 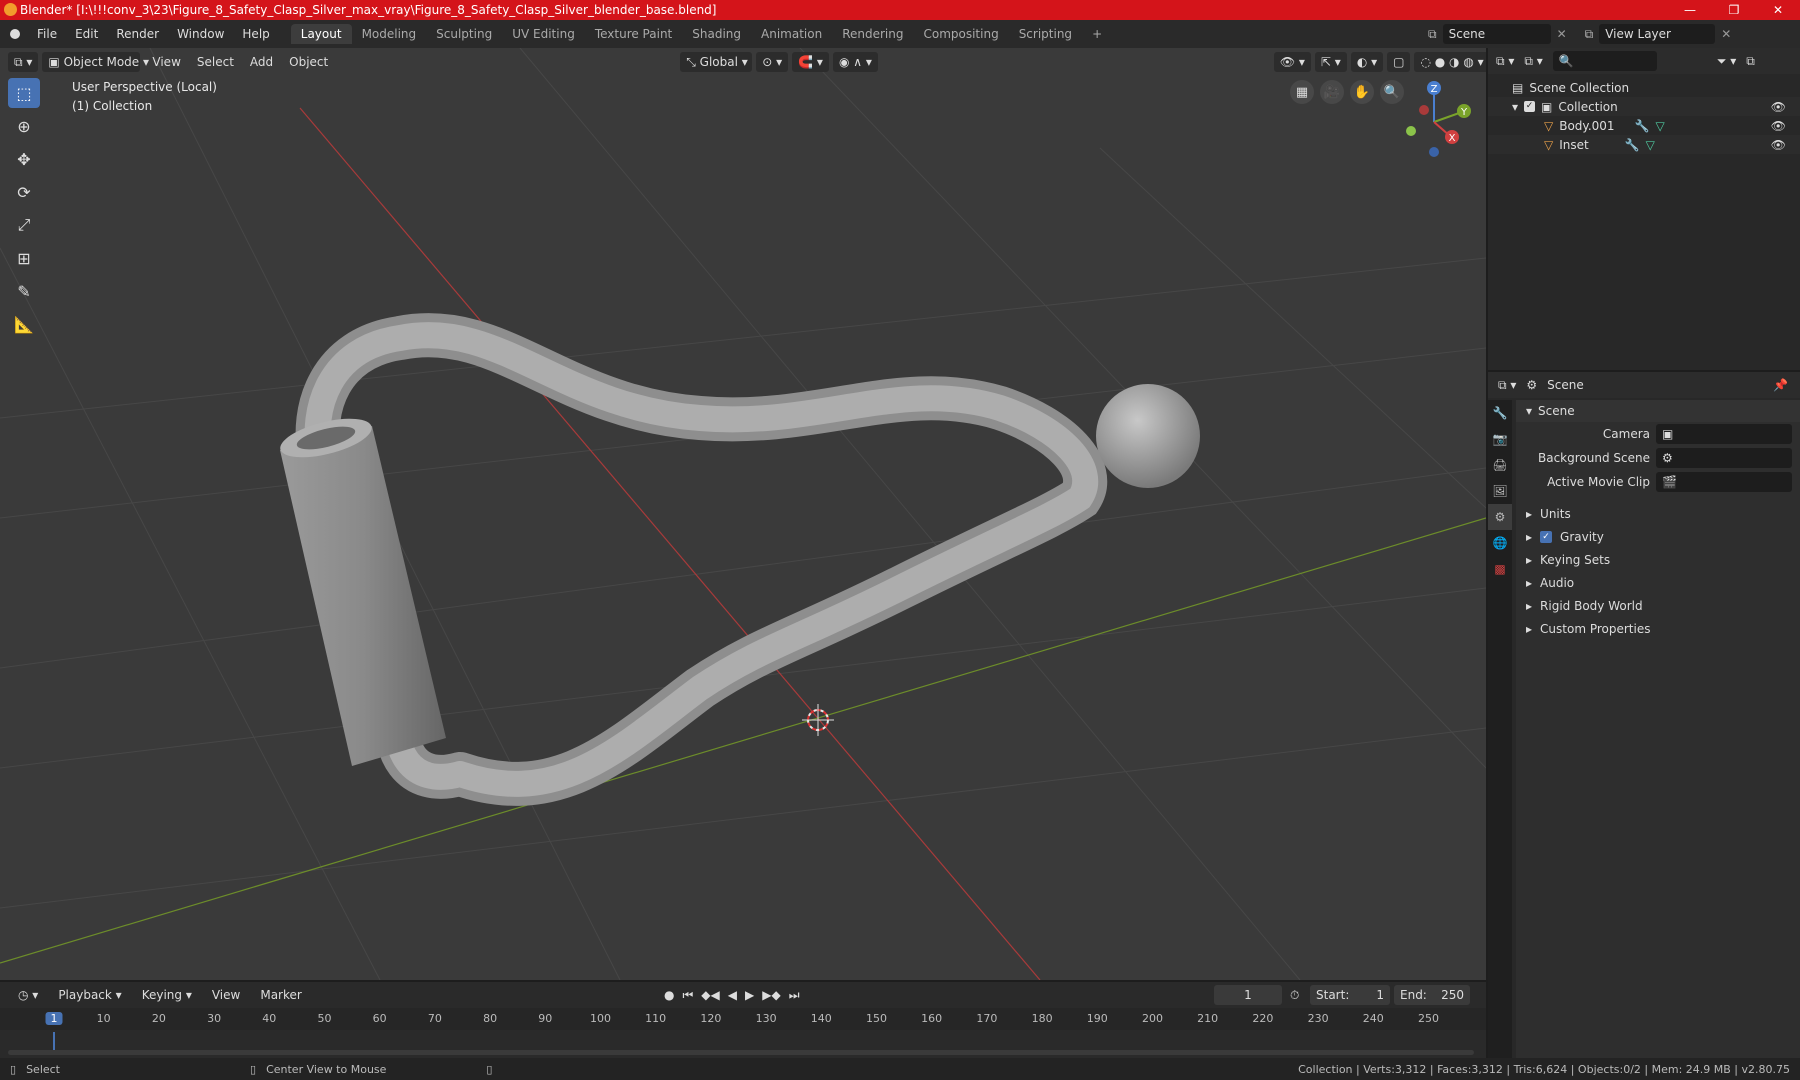 I want to click on transform-tool-icon: ⊞, so click(x=24, y=258).